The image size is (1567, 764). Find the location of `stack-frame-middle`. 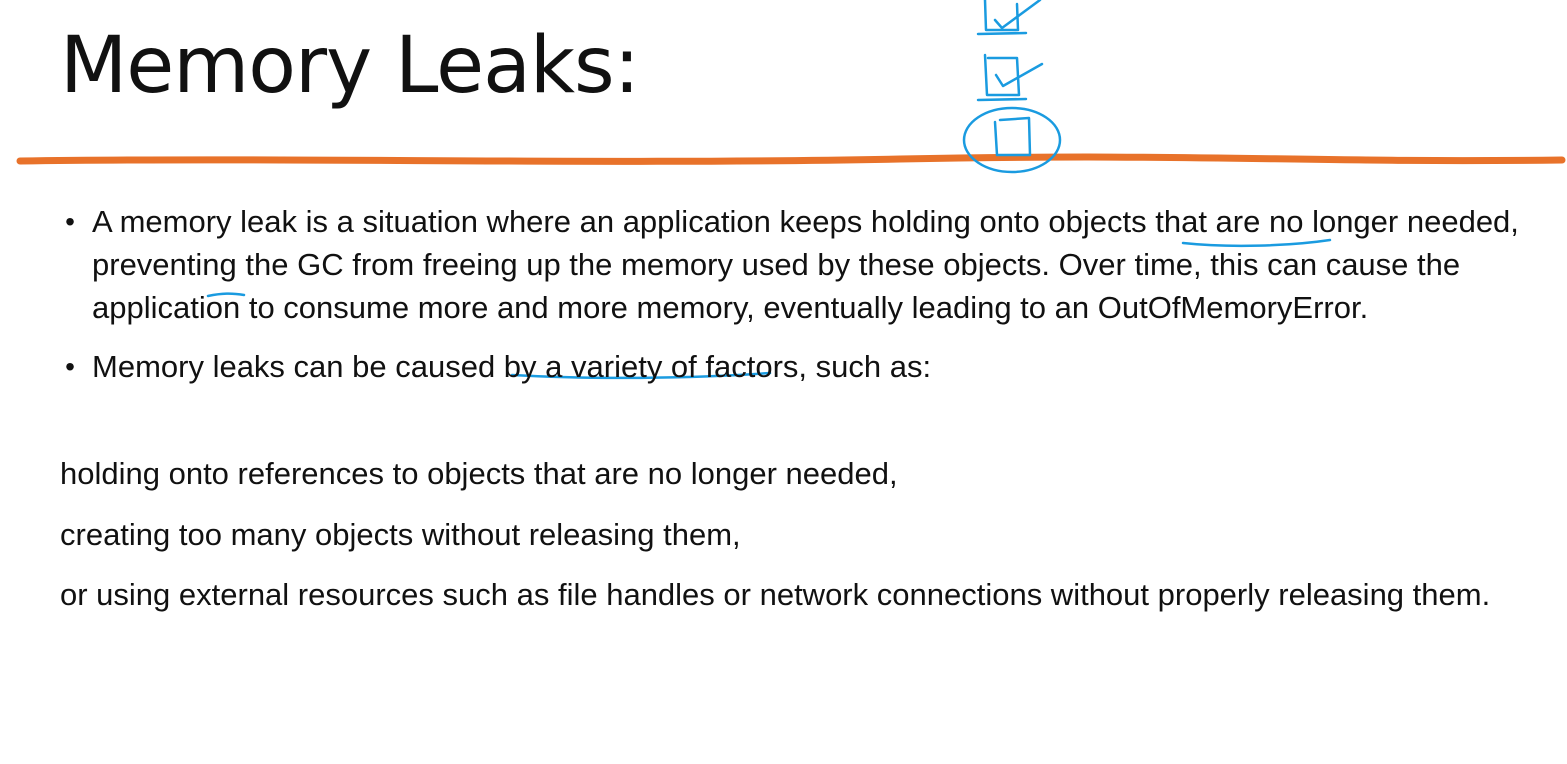

stack-frame-middle is located at coordinates (1002, 75).